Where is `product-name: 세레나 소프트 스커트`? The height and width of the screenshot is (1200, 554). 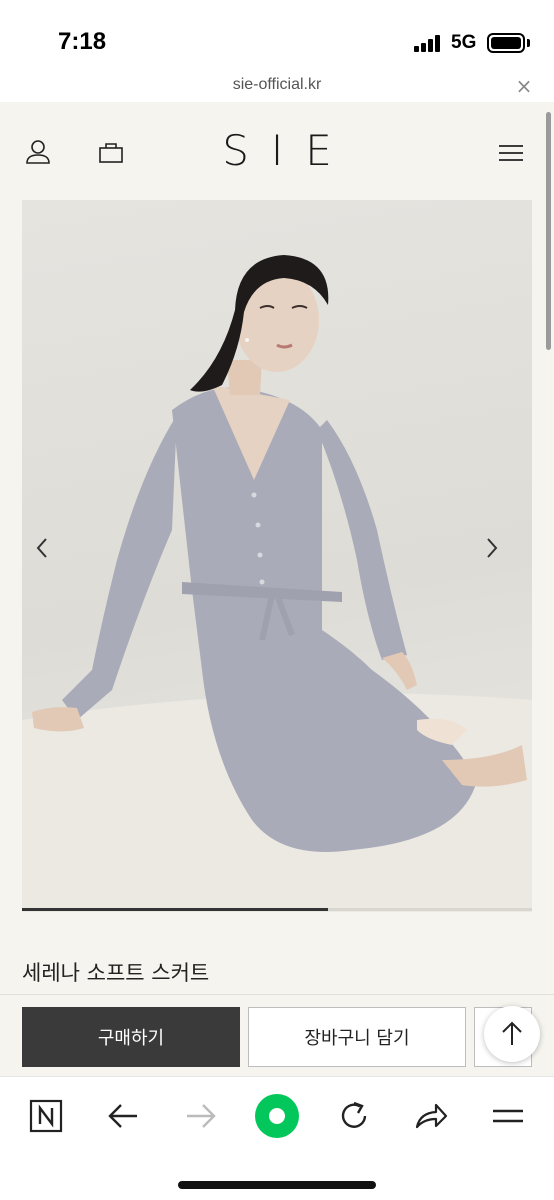 product-name: 세레나 소프트 스커트 is located at coordinates (116, 973).